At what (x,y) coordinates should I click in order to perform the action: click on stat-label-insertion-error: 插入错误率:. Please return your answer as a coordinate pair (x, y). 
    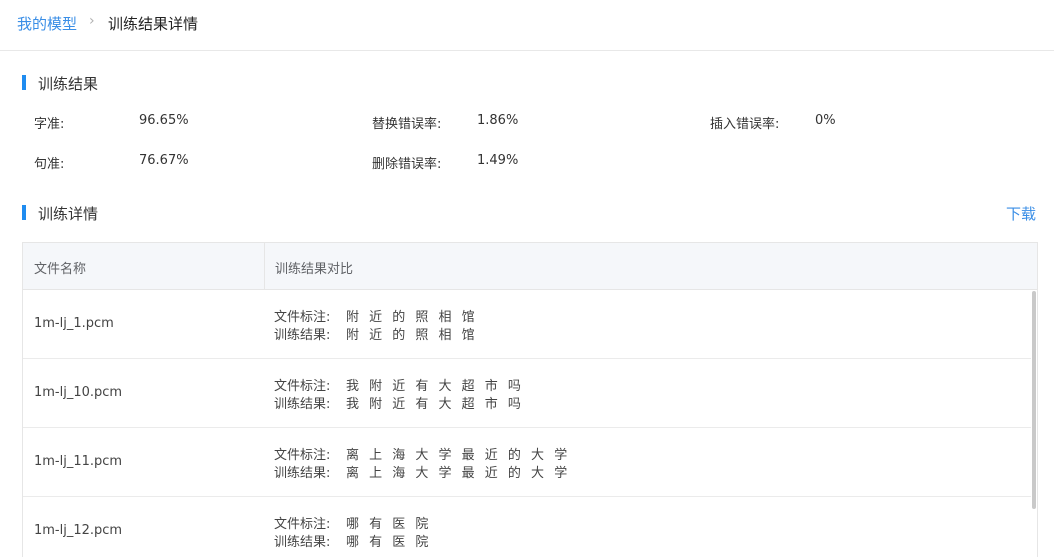
    Looking at the image, I should click on (745, 124).